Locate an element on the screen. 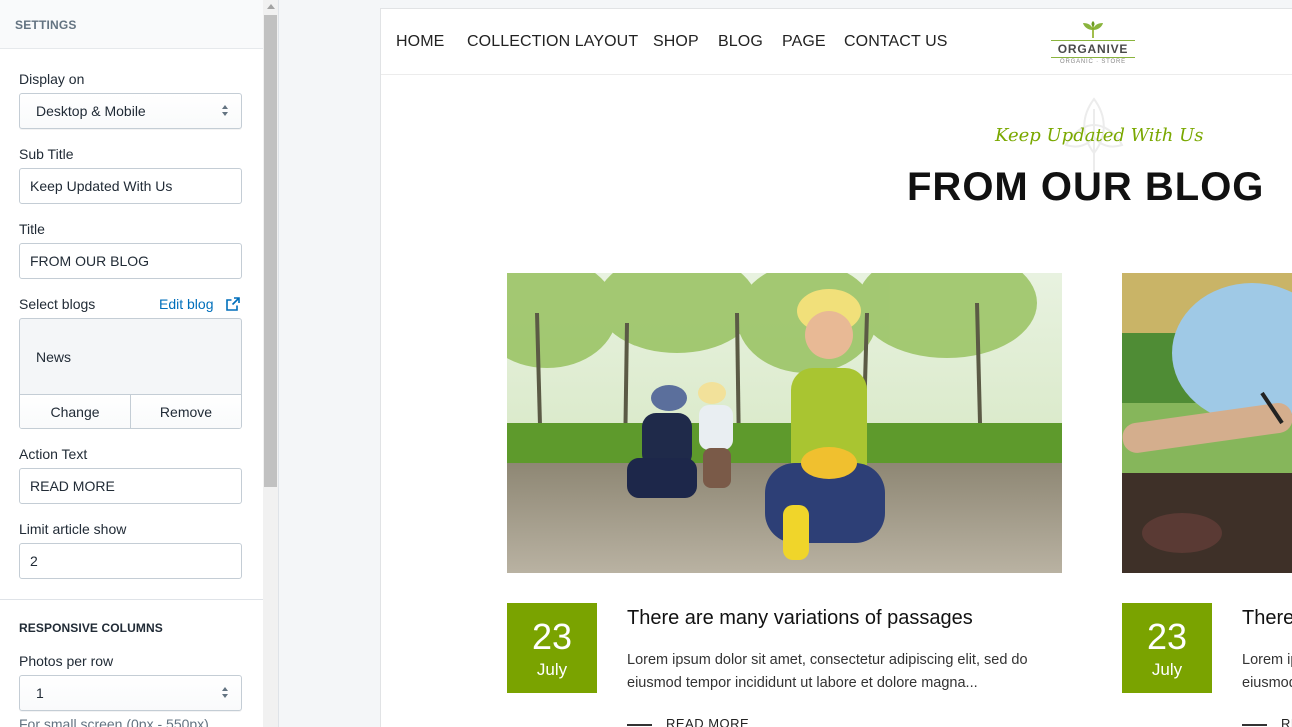 The height and width of the screenshot is (727, 1292). leaf-logo-icon is located at coordinates (1093, 30).